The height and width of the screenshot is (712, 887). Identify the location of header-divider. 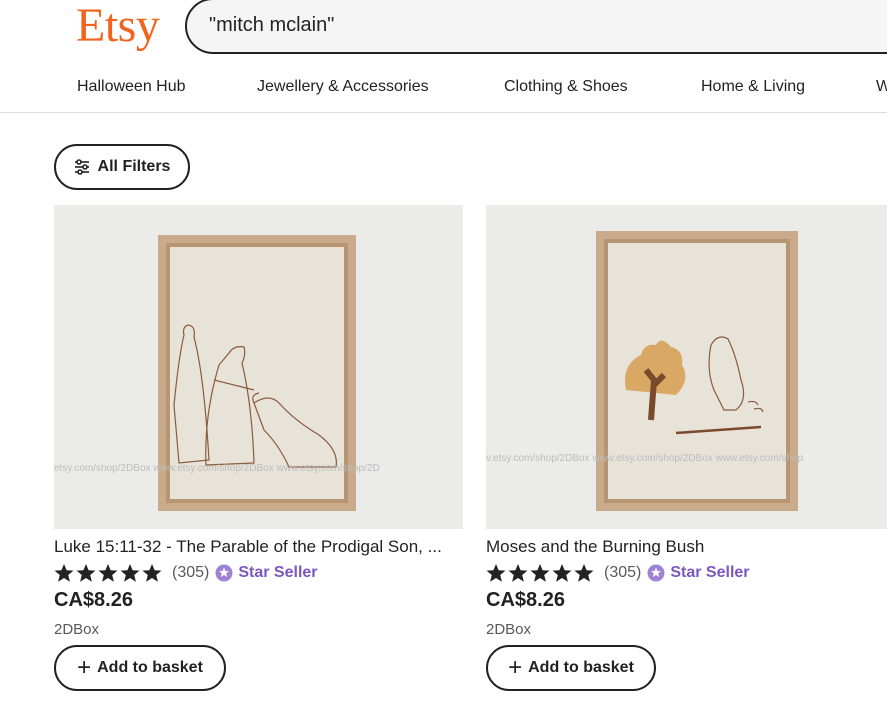
(443, 112).